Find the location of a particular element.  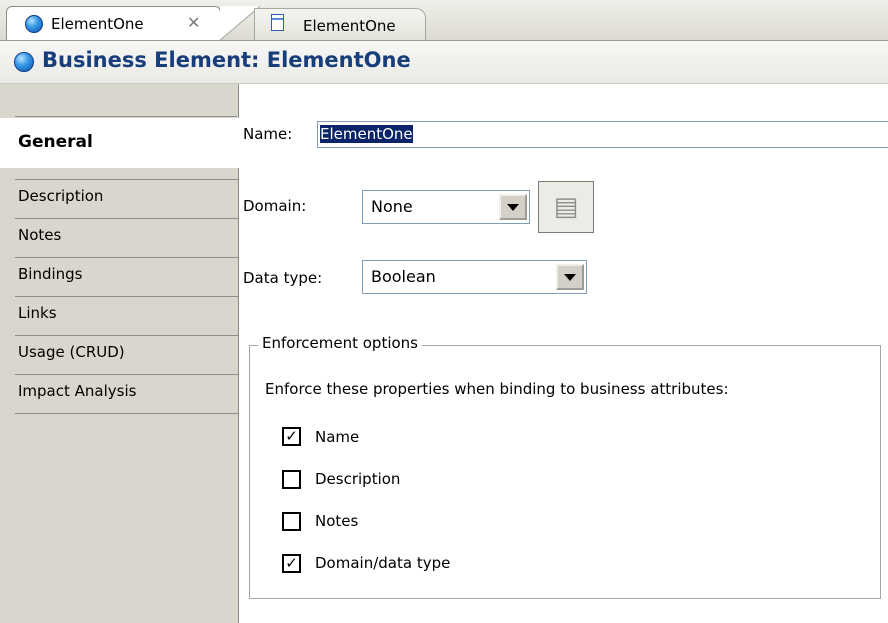

name-label: Name: is located at coordinates (268, 134).